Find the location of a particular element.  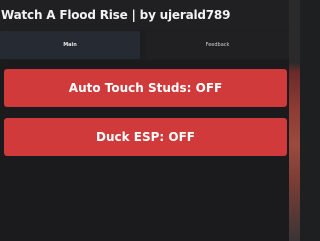

duck-esp-label: Duck ESP: OFF is located at coordinates (145, 137).